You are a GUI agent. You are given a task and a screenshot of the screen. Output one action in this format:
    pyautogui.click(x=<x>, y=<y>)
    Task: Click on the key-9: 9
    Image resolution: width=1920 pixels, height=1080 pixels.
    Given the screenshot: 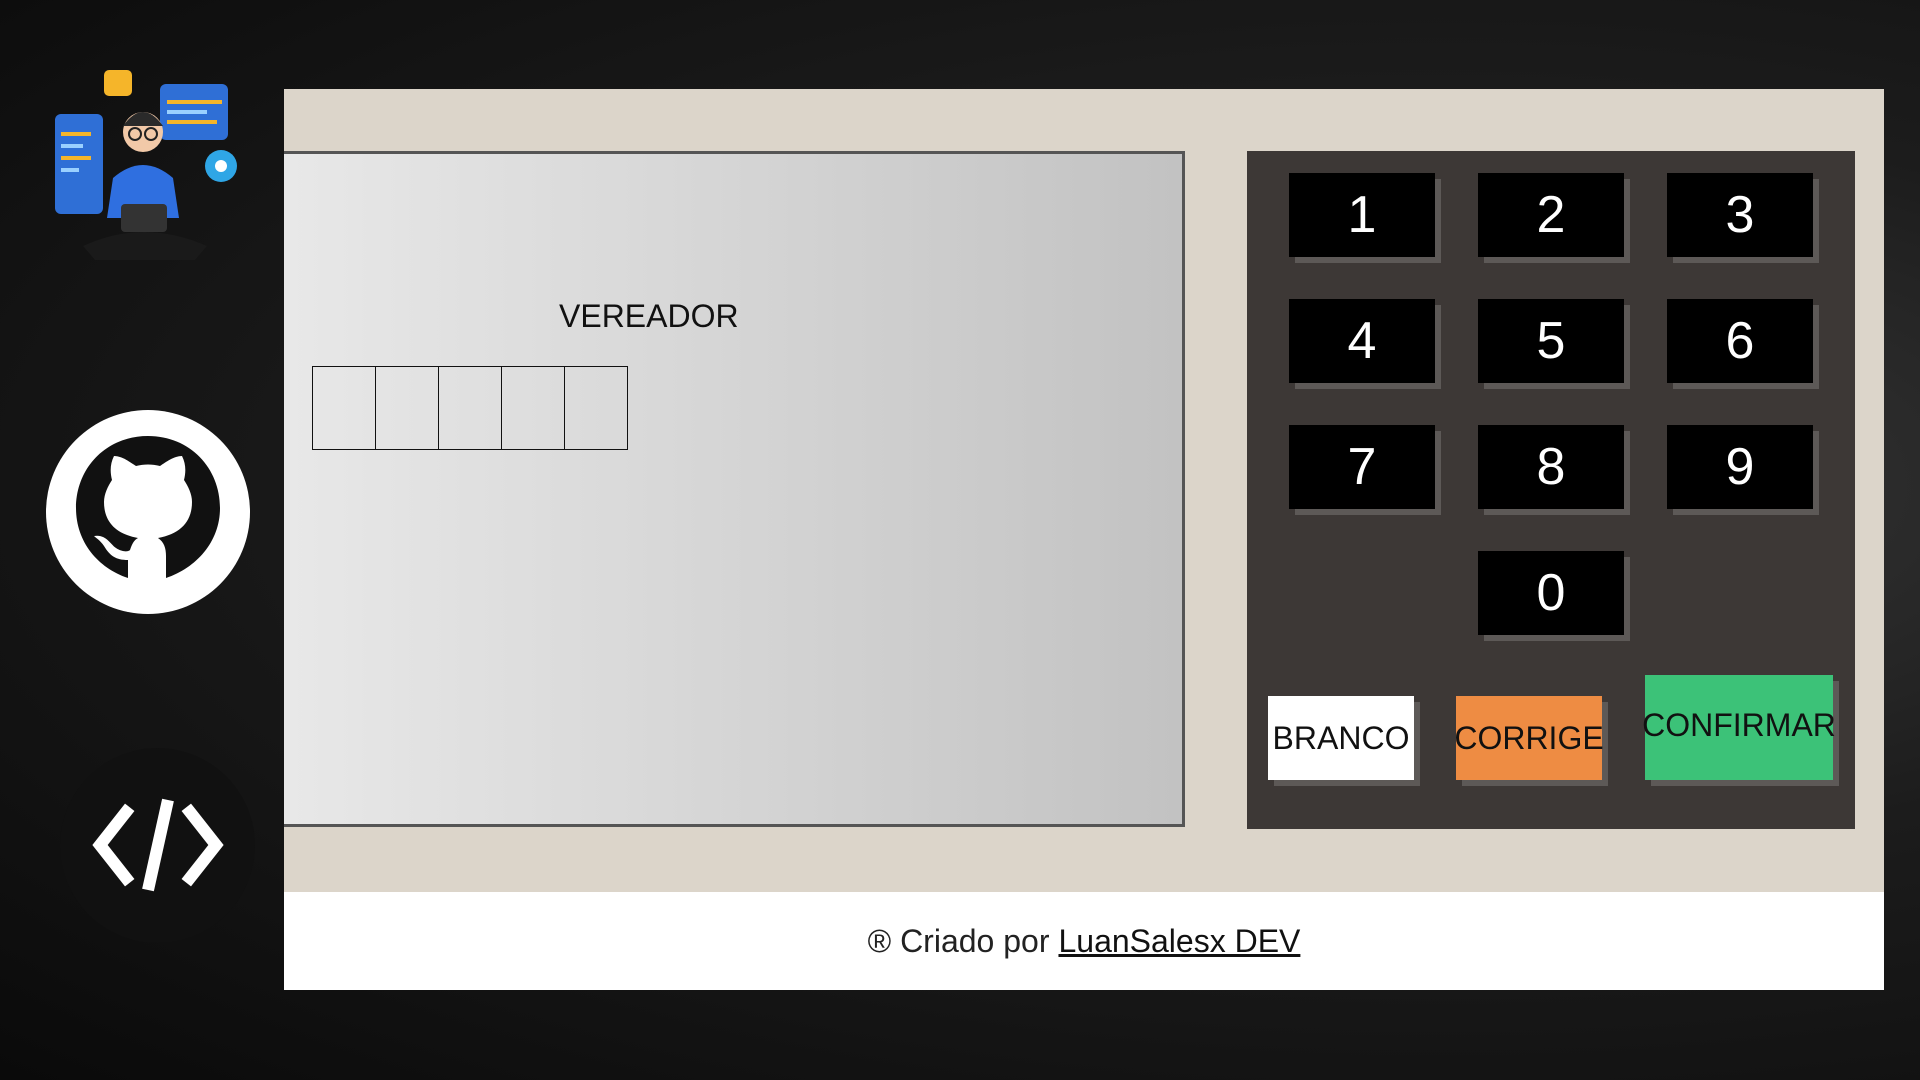 What is the action you would take?
    pyautogui.click(x=1740, y=467)
    